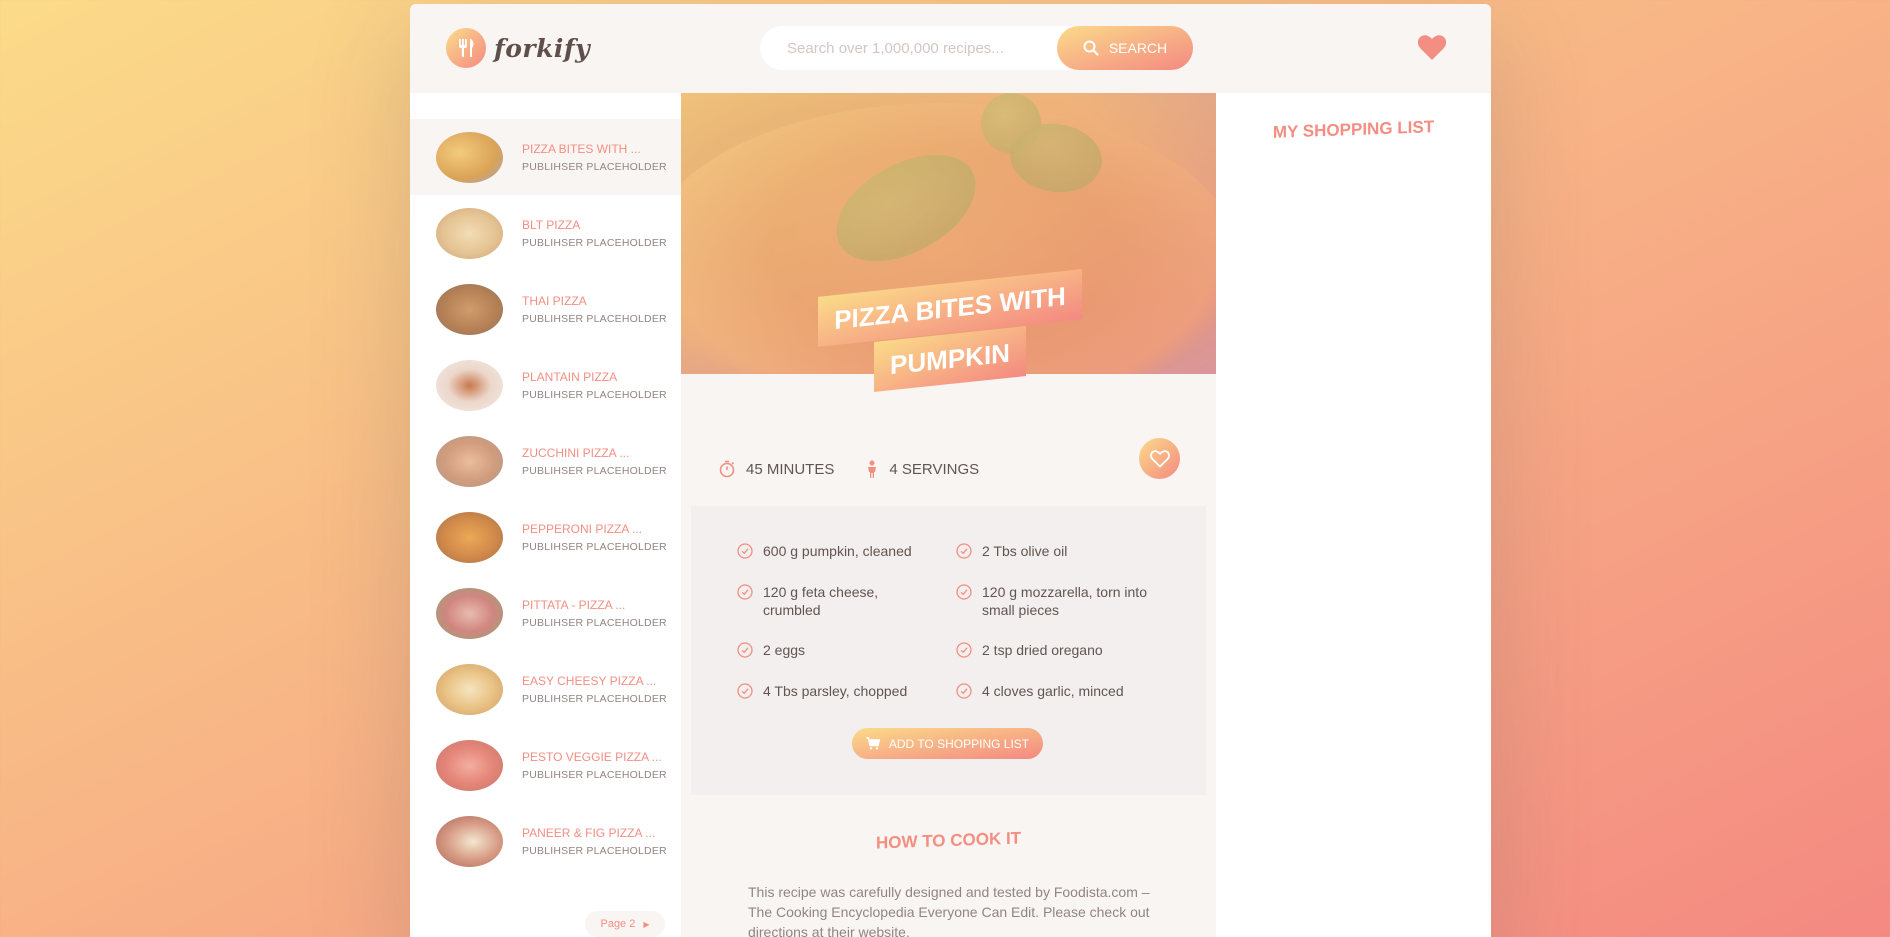  Describe the element at coordinates (1353, 129) in the screenshot. I see `shopping-list-heading: MY SHOPPING LIST` at that location.